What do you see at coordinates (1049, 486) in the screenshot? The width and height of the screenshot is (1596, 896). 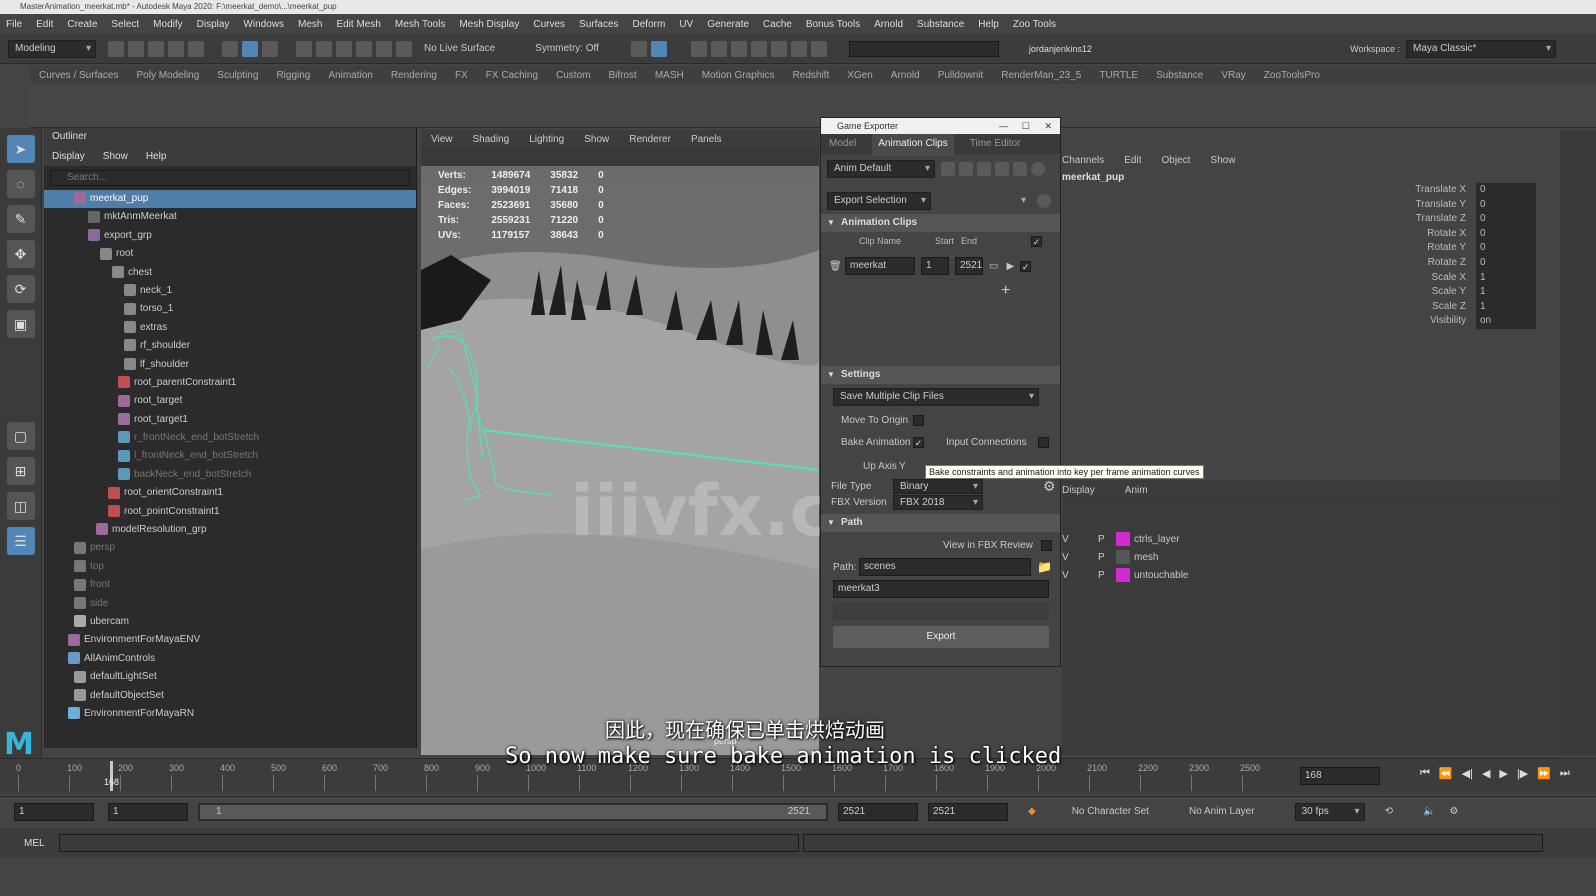 I see `settings-gear-icon: ⚙` at bounding box center [1049, 486].